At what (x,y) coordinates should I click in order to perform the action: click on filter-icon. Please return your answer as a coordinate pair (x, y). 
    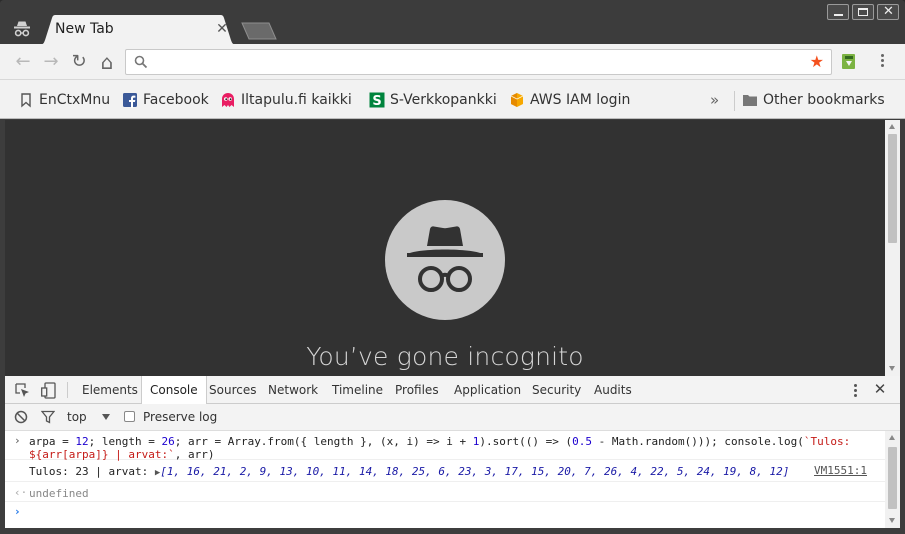
    Looking at the image, I should click on (48, 417).